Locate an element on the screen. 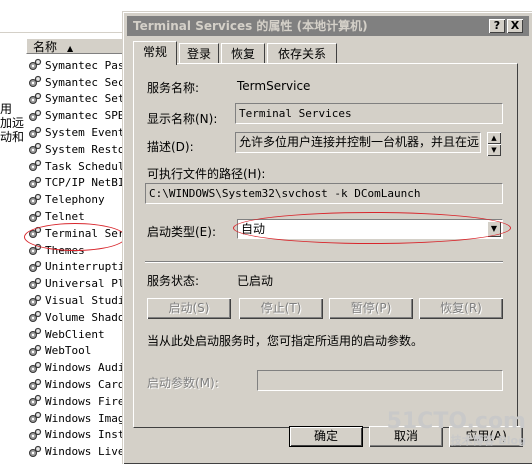  service-row: Windows Live is located at coordinates (78, 451).